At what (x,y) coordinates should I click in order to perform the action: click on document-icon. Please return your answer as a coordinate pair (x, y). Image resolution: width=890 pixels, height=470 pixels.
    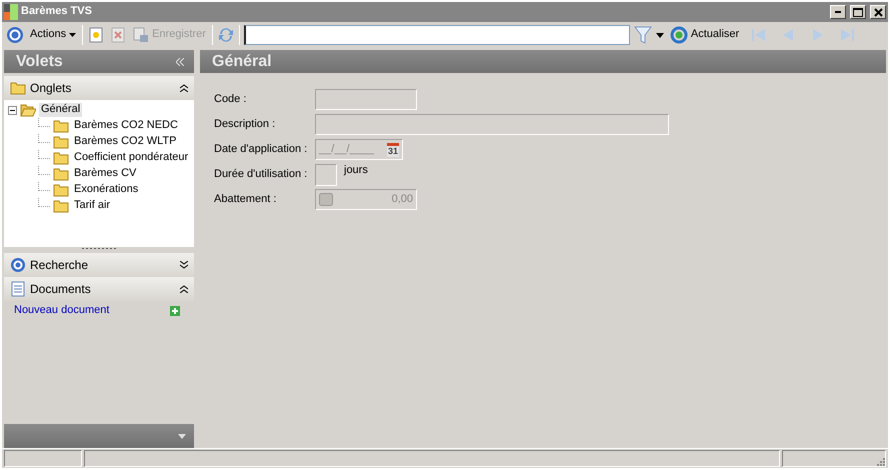
    Looking at the image, I should click on (18, 289).